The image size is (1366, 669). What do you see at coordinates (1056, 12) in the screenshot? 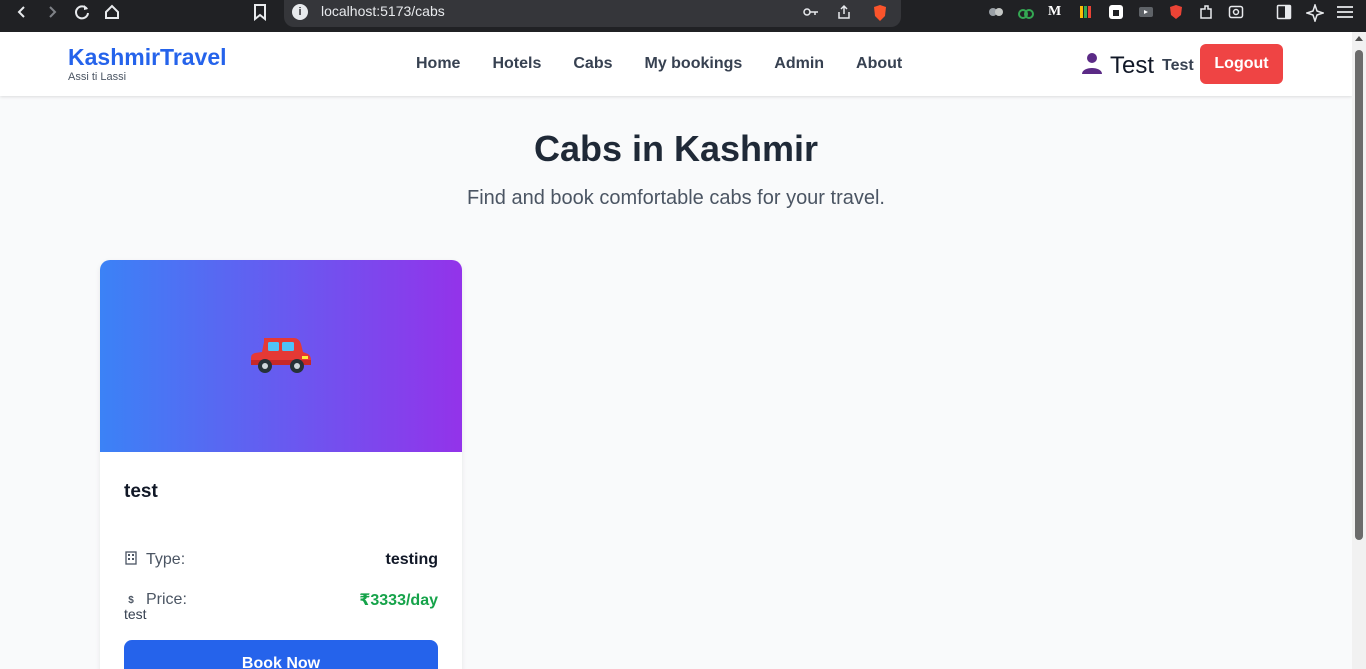
I see `medium-extension-icon: M` at bounding box center [1056, 12].